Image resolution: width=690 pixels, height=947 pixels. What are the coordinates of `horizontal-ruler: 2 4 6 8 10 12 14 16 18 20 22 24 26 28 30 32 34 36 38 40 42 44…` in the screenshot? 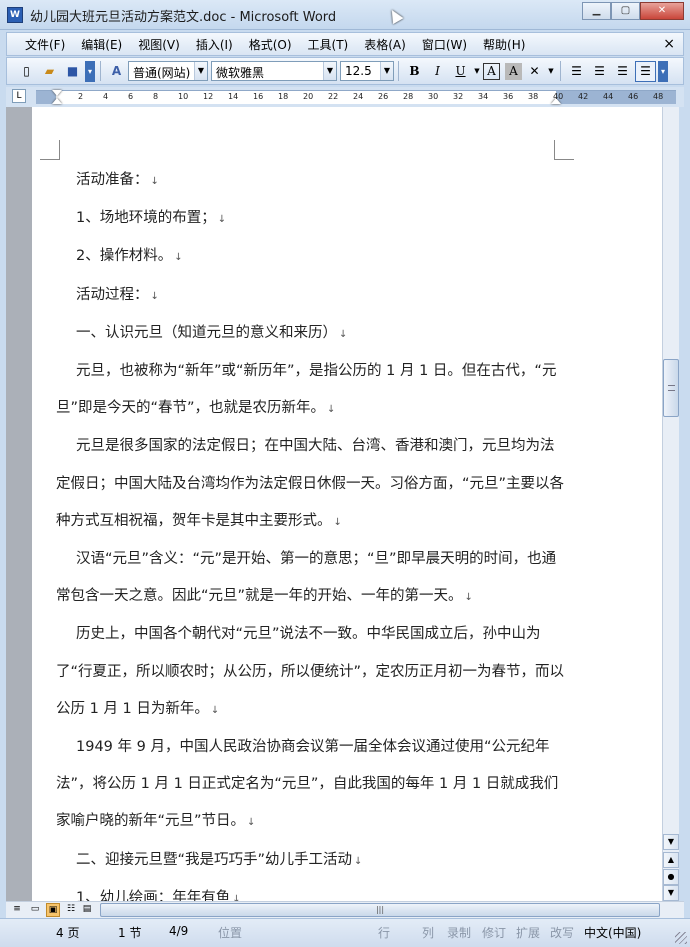 It's located at (356, 97).